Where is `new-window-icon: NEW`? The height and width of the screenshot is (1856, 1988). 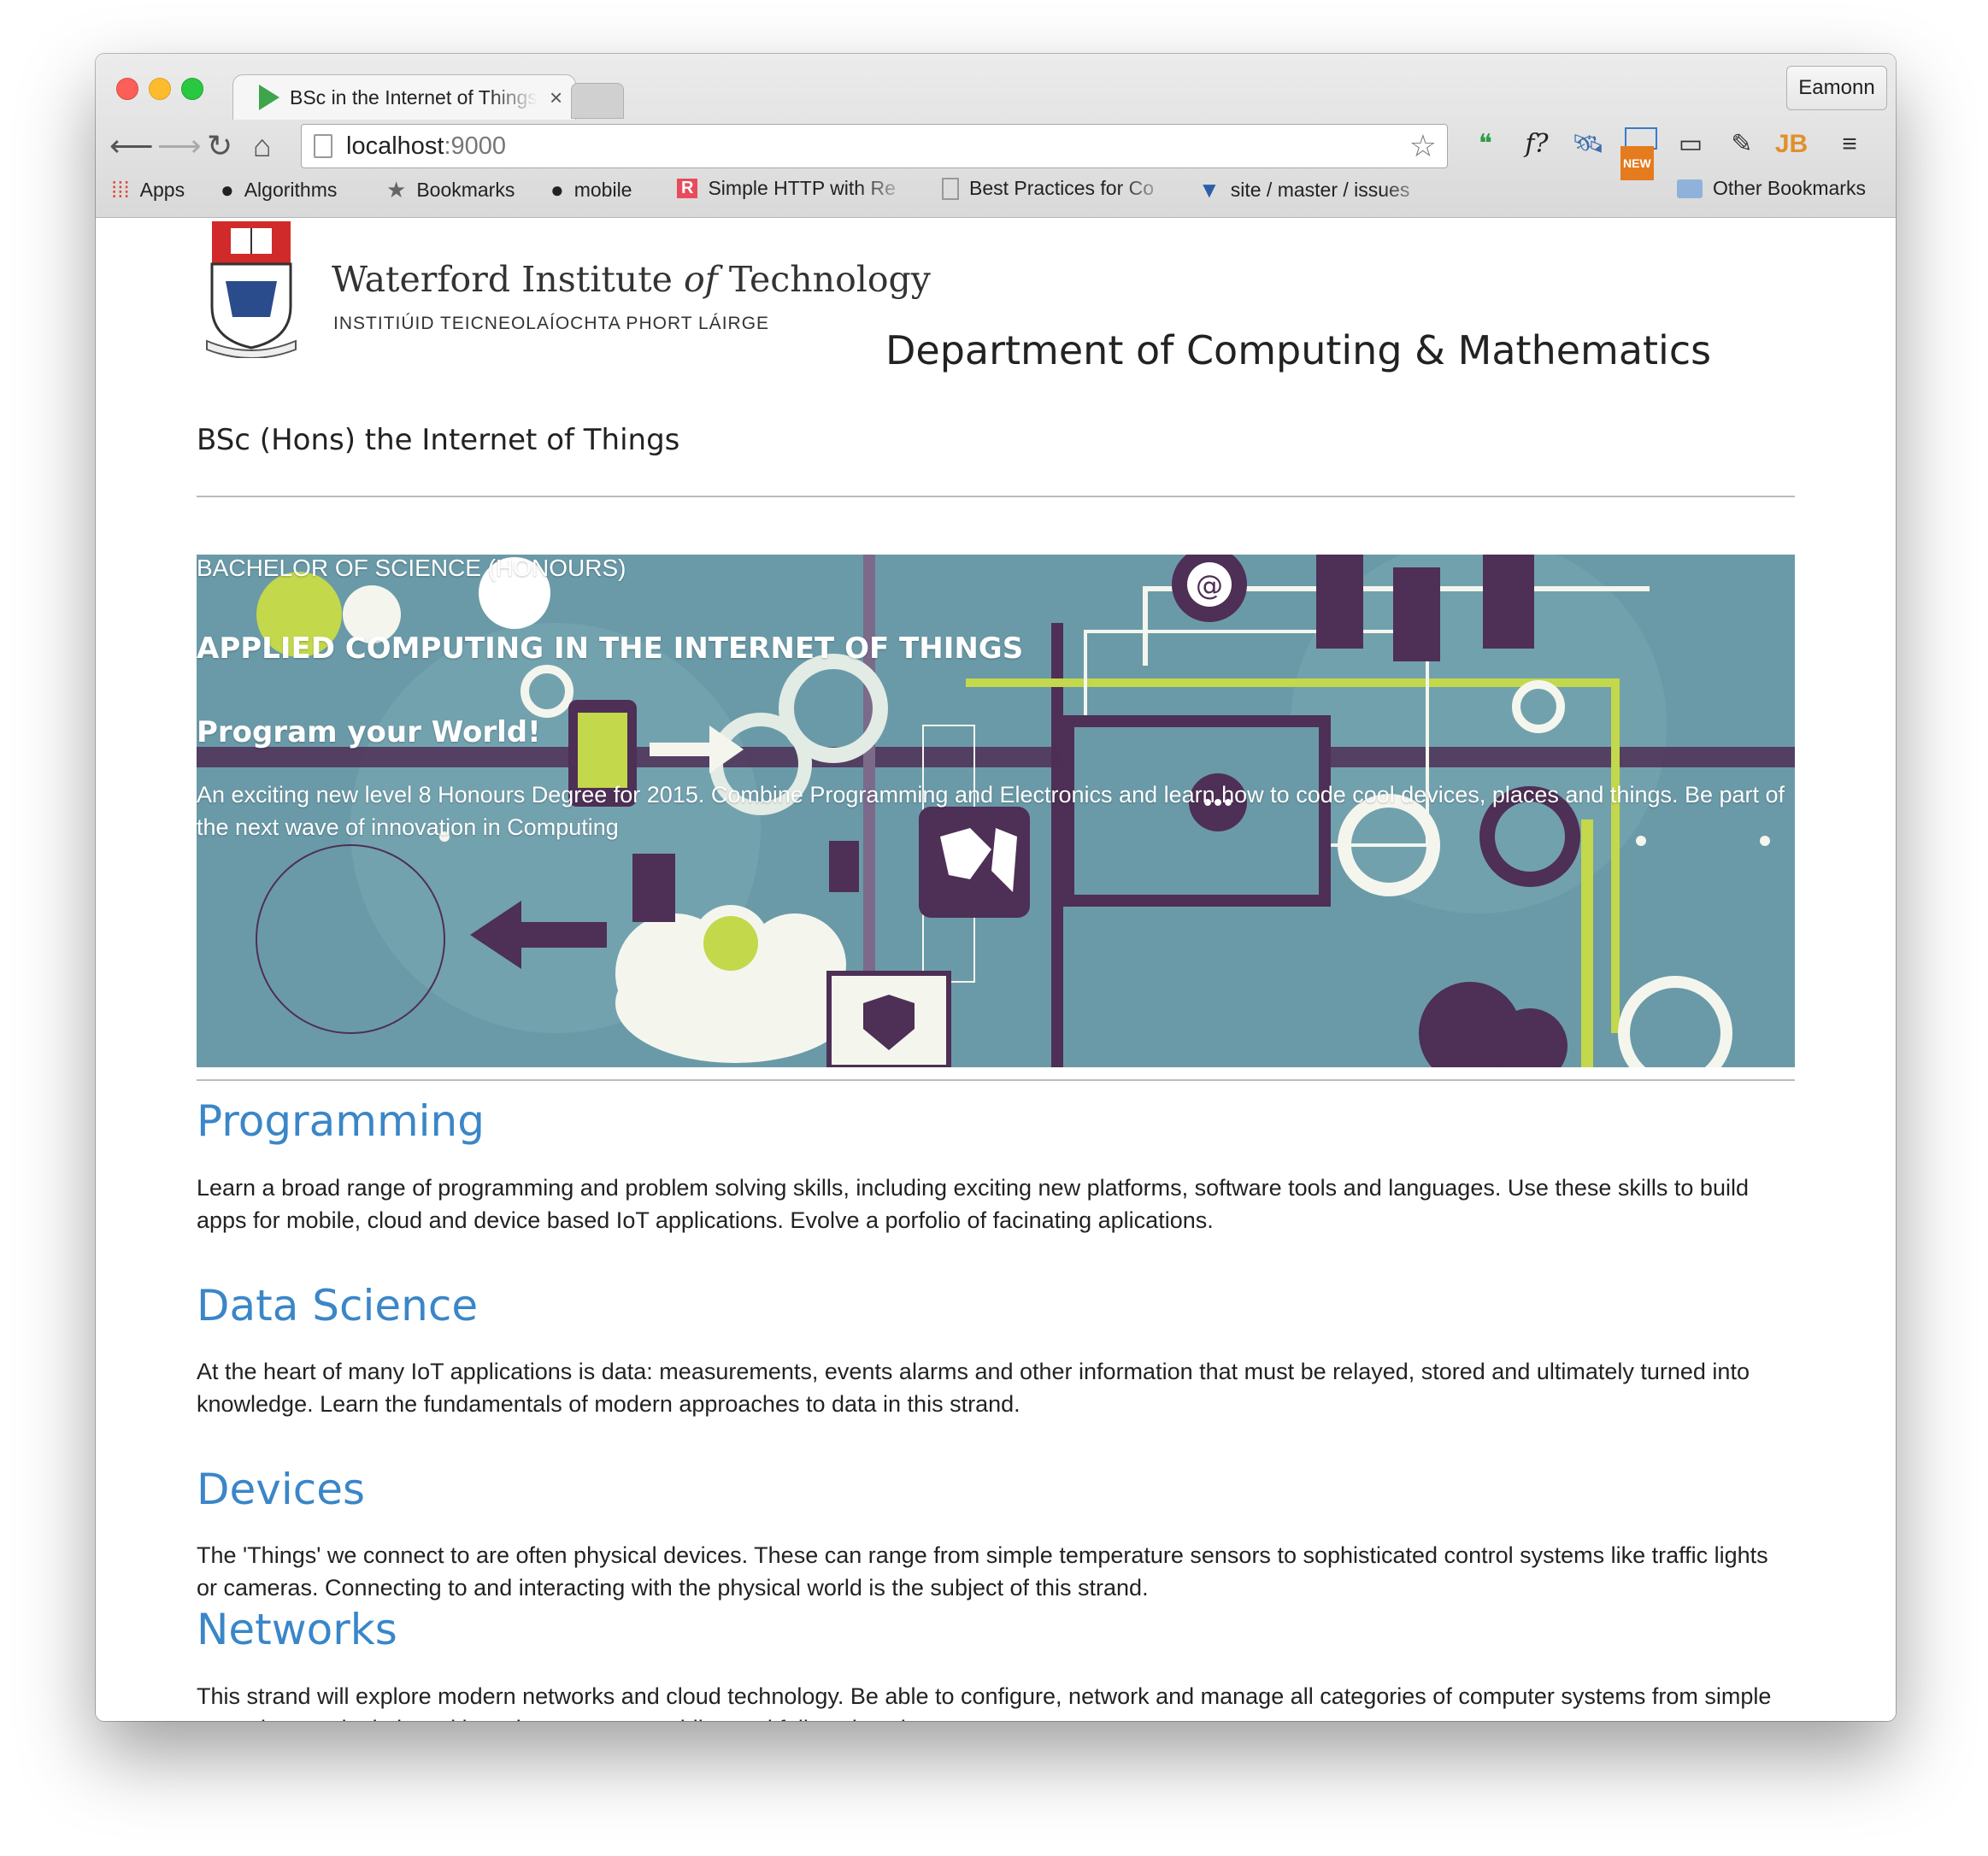
new-window-icon: NEW is located at coordinates (1640, 154).